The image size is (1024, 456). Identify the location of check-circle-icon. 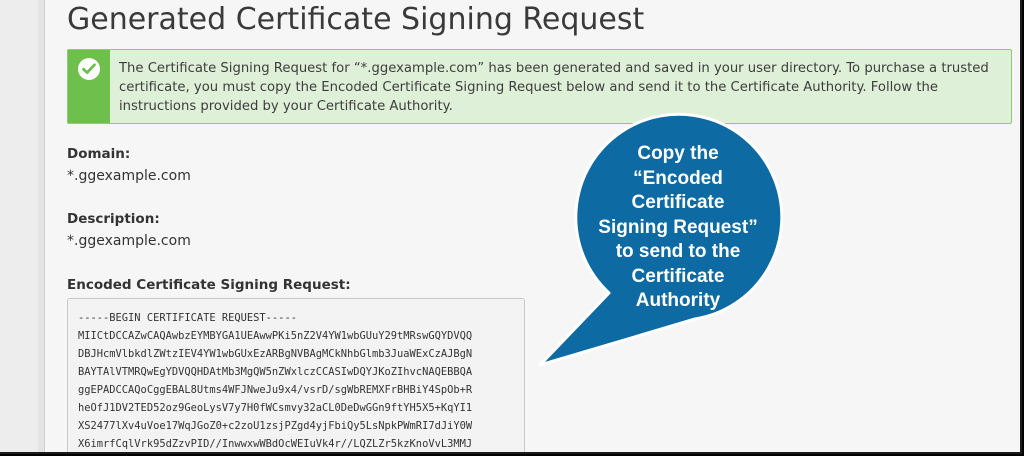
(89, 69).